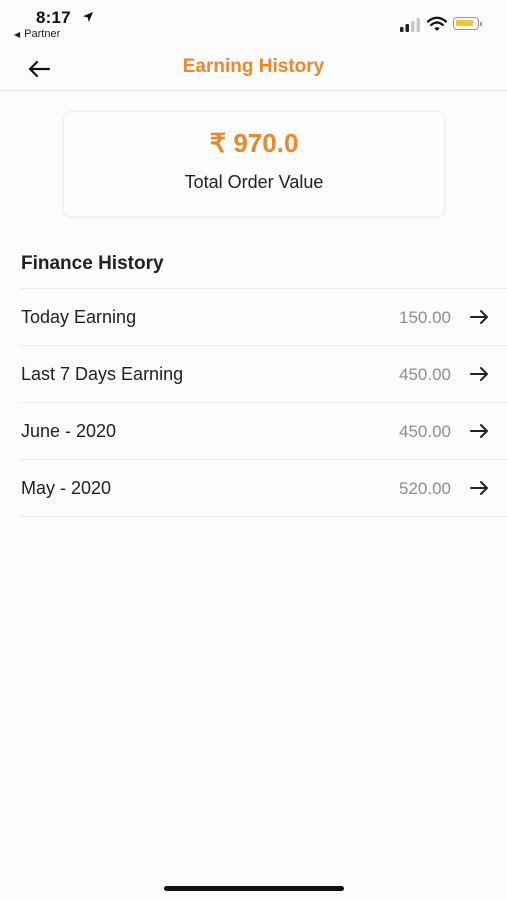 This screenshot has width=507, height=900. What do you see at coordinates (53, 17) in the screenshot?
I see `status-time: 8:17` at bounding box center [53, 17].